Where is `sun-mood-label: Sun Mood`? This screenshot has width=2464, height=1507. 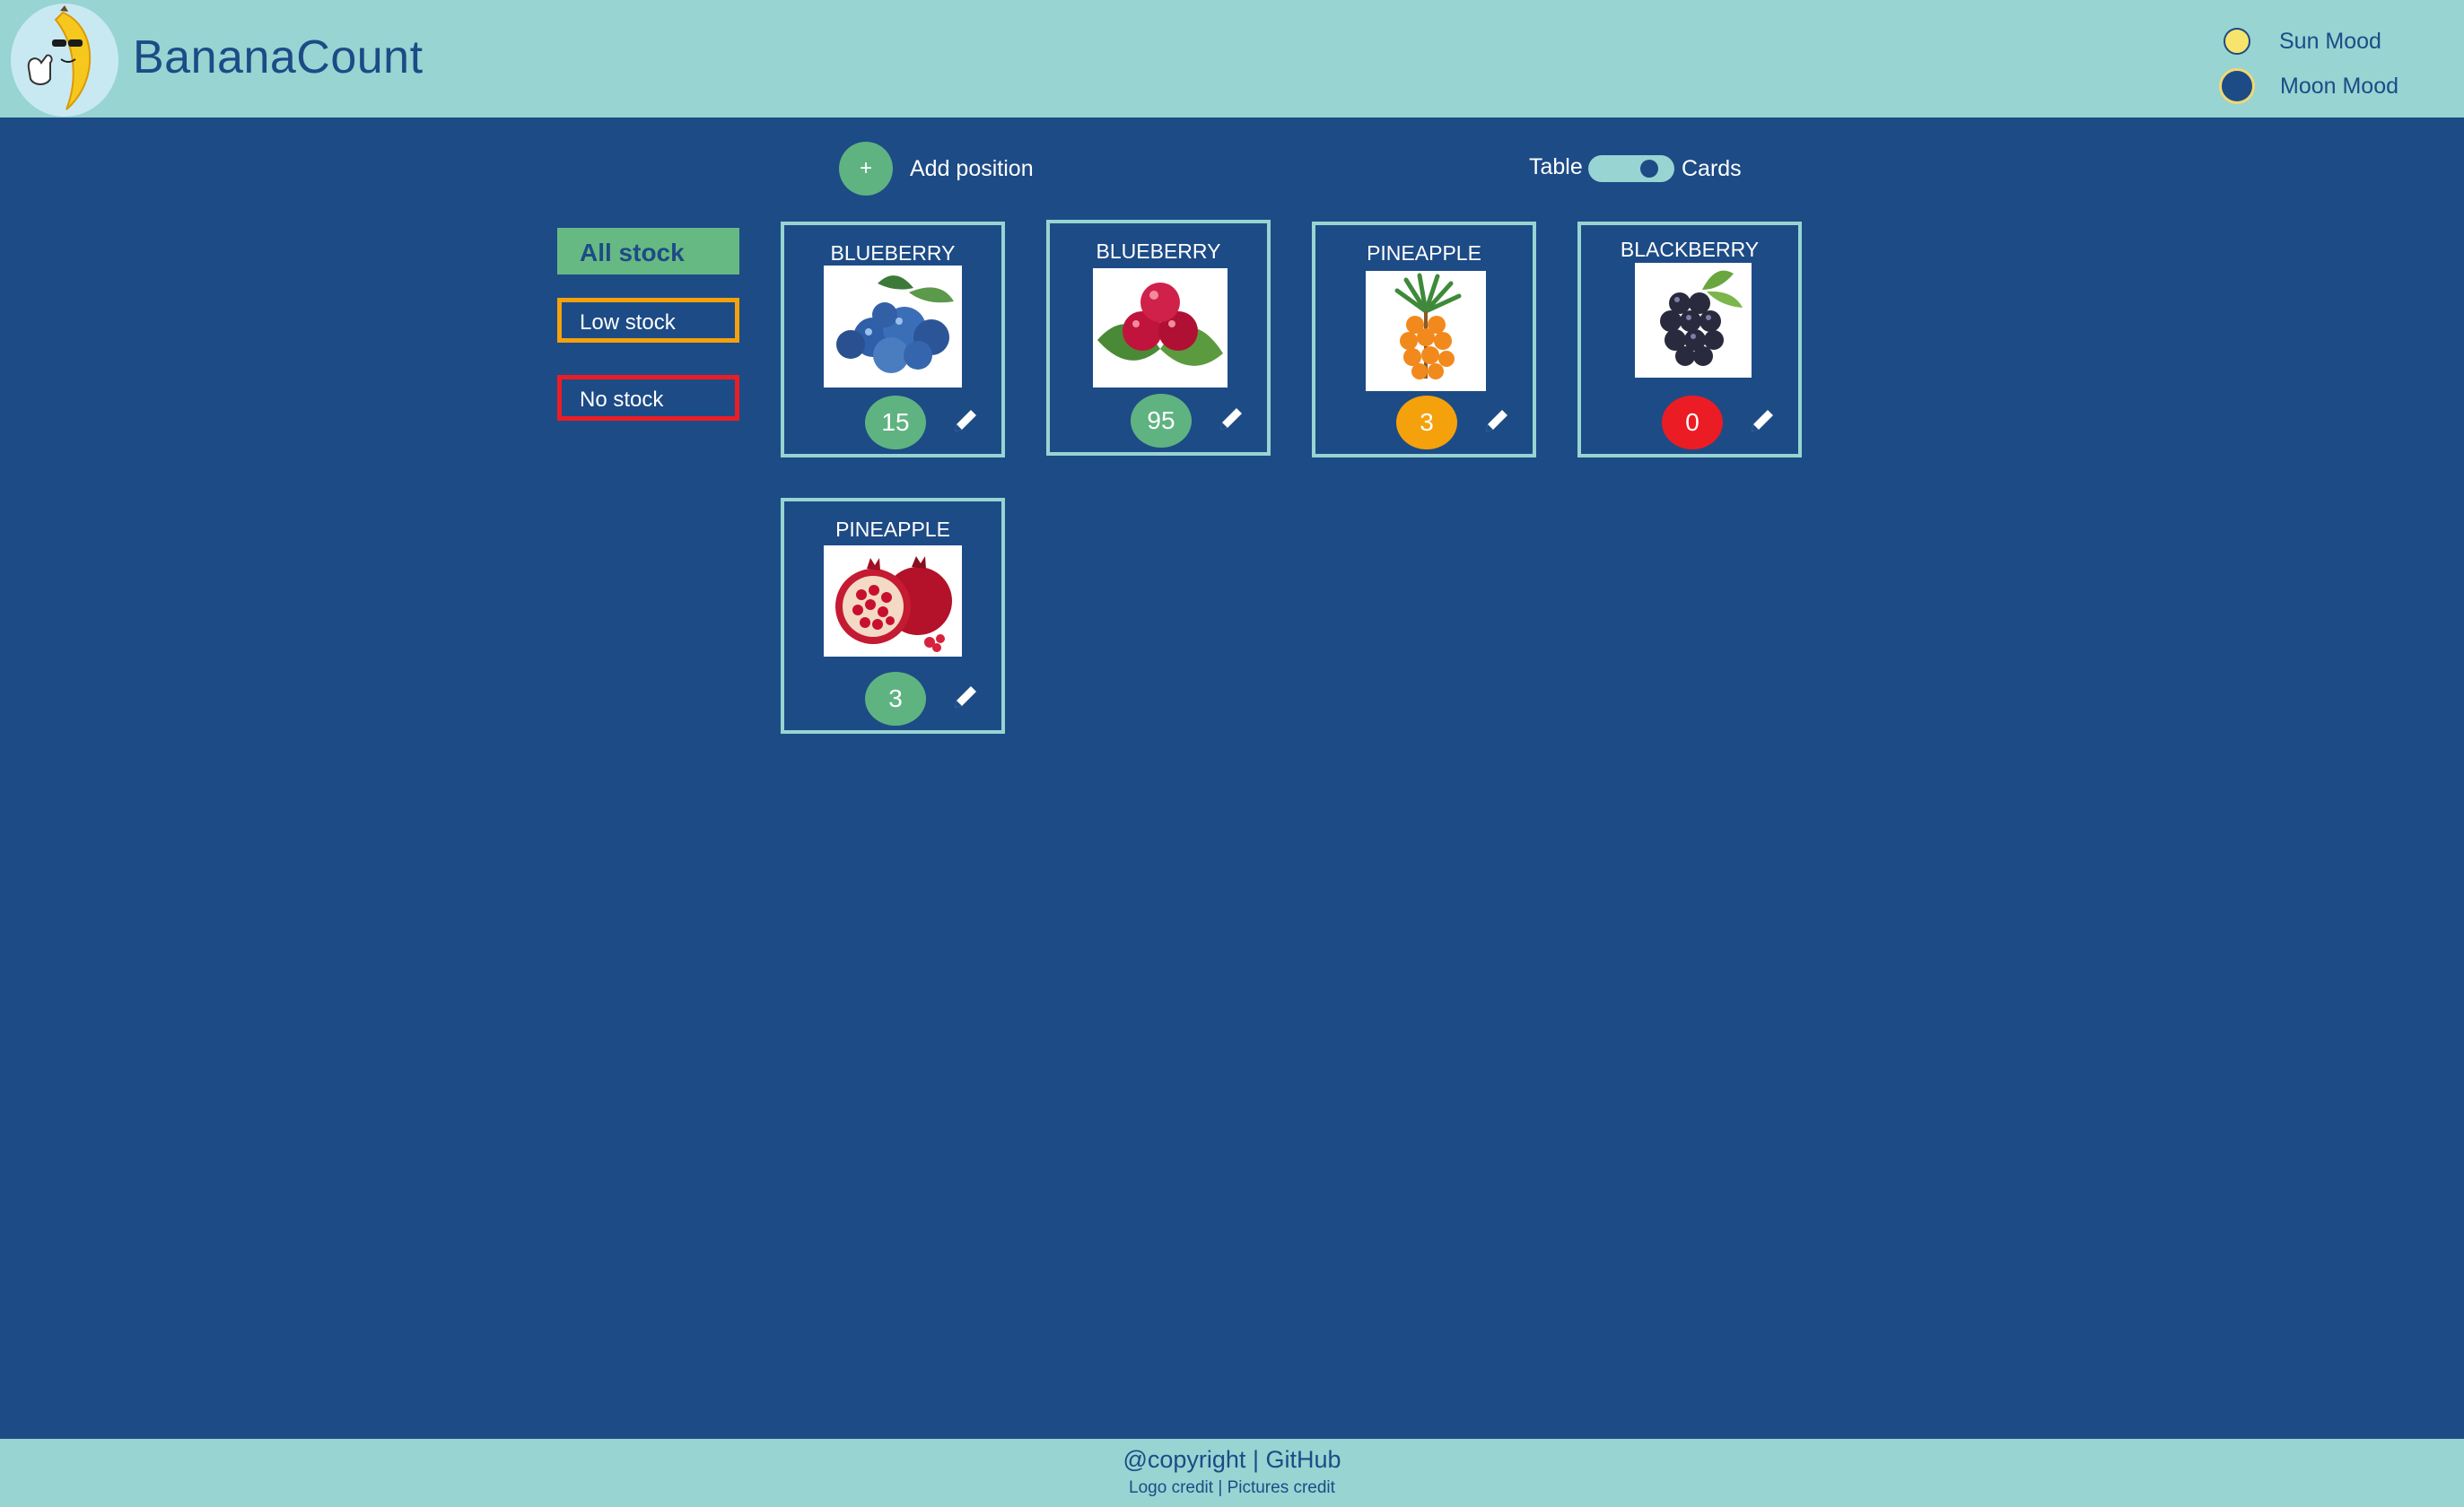
sun-mood-label: Sun Mood is located at coordinates (2330, 41).